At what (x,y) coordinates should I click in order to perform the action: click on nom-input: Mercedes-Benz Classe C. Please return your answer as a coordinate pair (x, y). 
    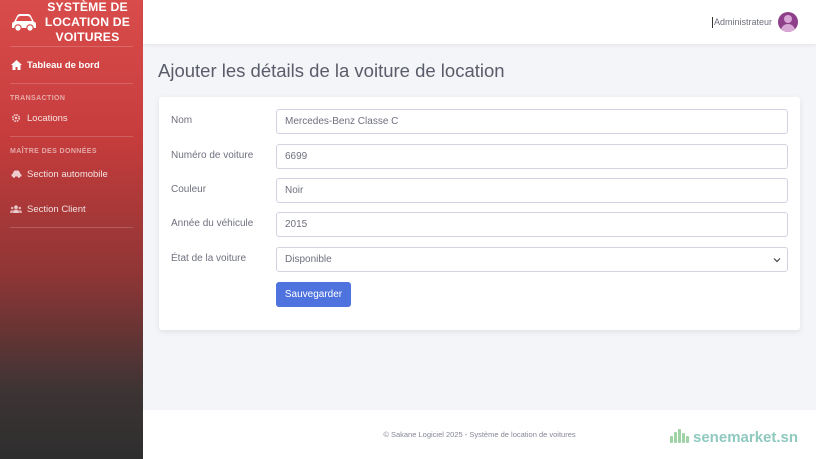
    Looking at the image, I should click on (532, 121).